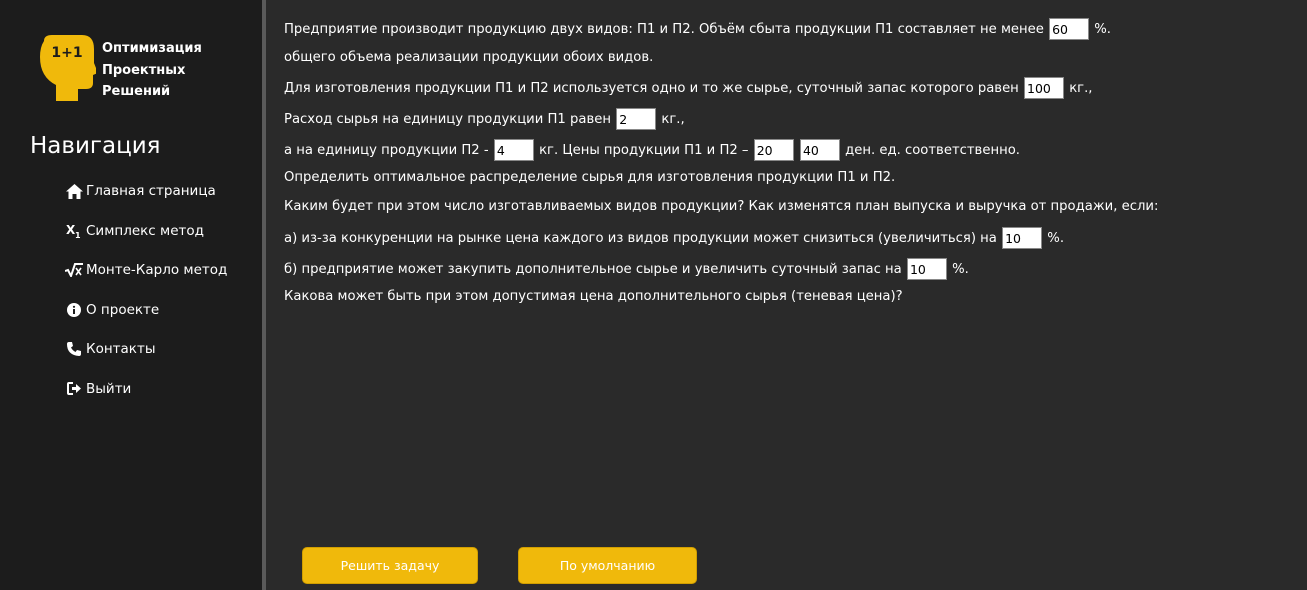 Image resolution: width=1307 pixels, height=590 pixels. I want to click on head-logo-icon: 1+1, so click(68, 68).